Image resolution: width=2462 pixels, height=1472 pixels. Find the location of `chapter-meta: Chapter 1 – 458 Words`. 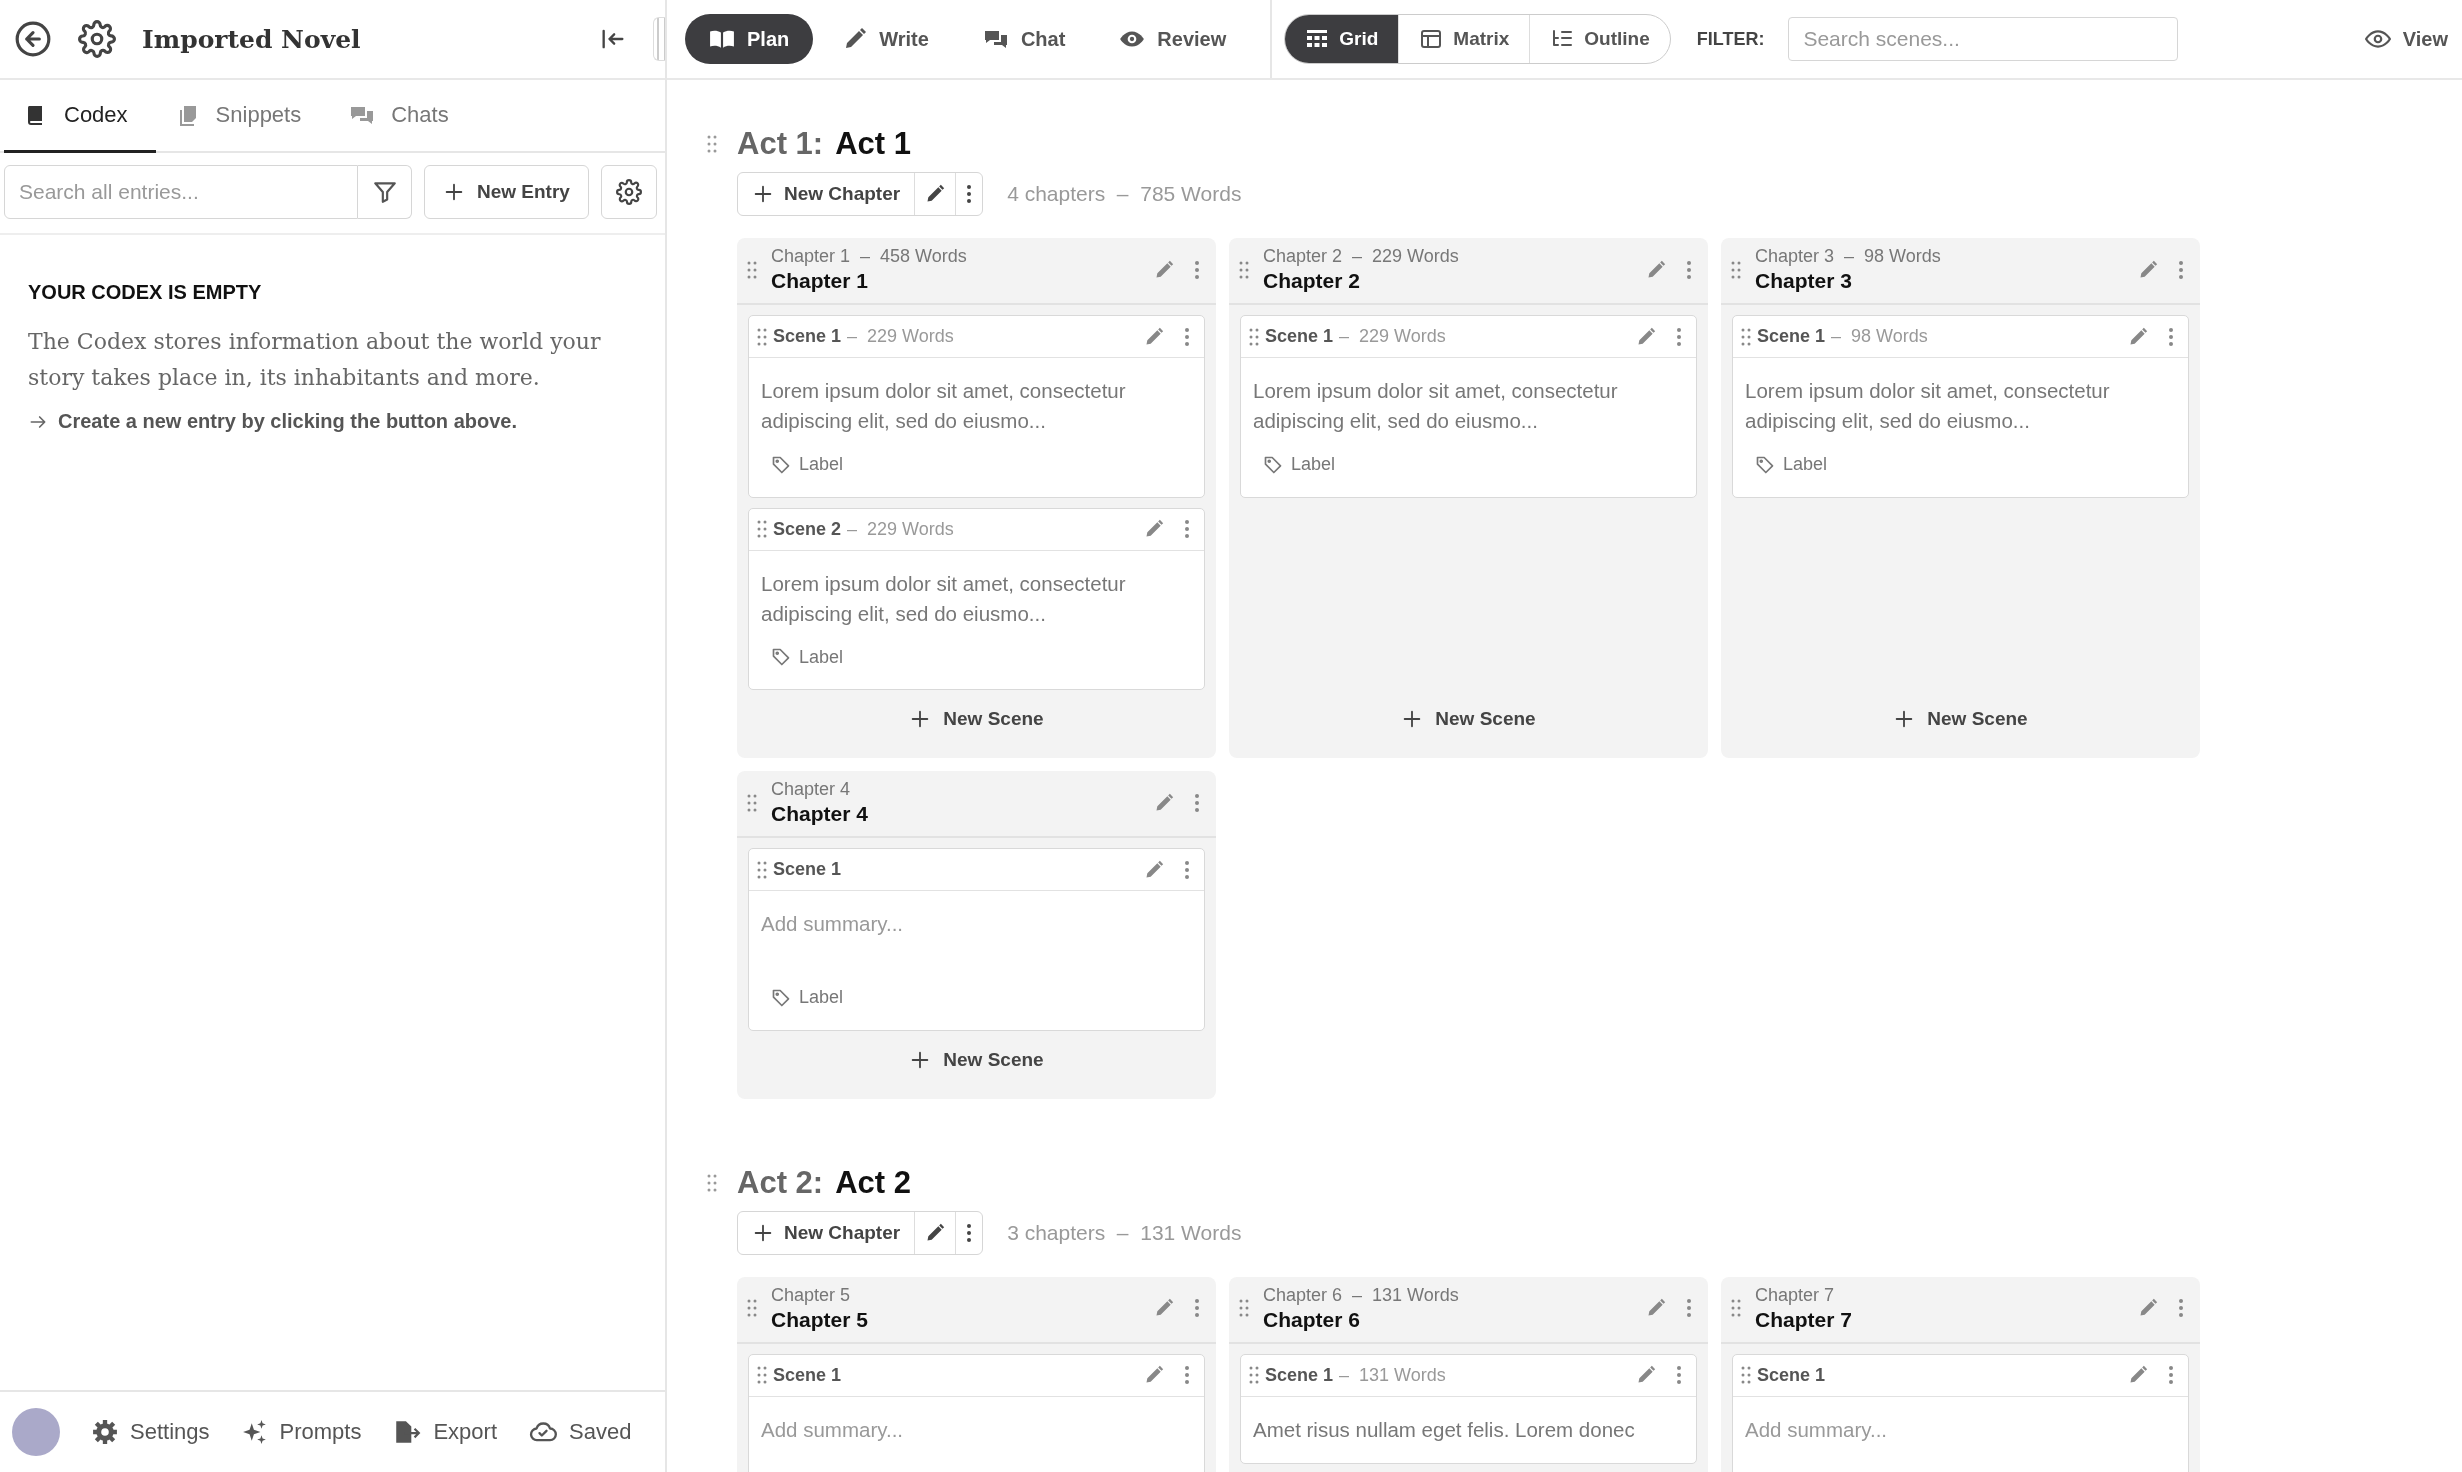

chapter-meta: Chapter 1 – 458 Words is located at coordinates (869, 256).